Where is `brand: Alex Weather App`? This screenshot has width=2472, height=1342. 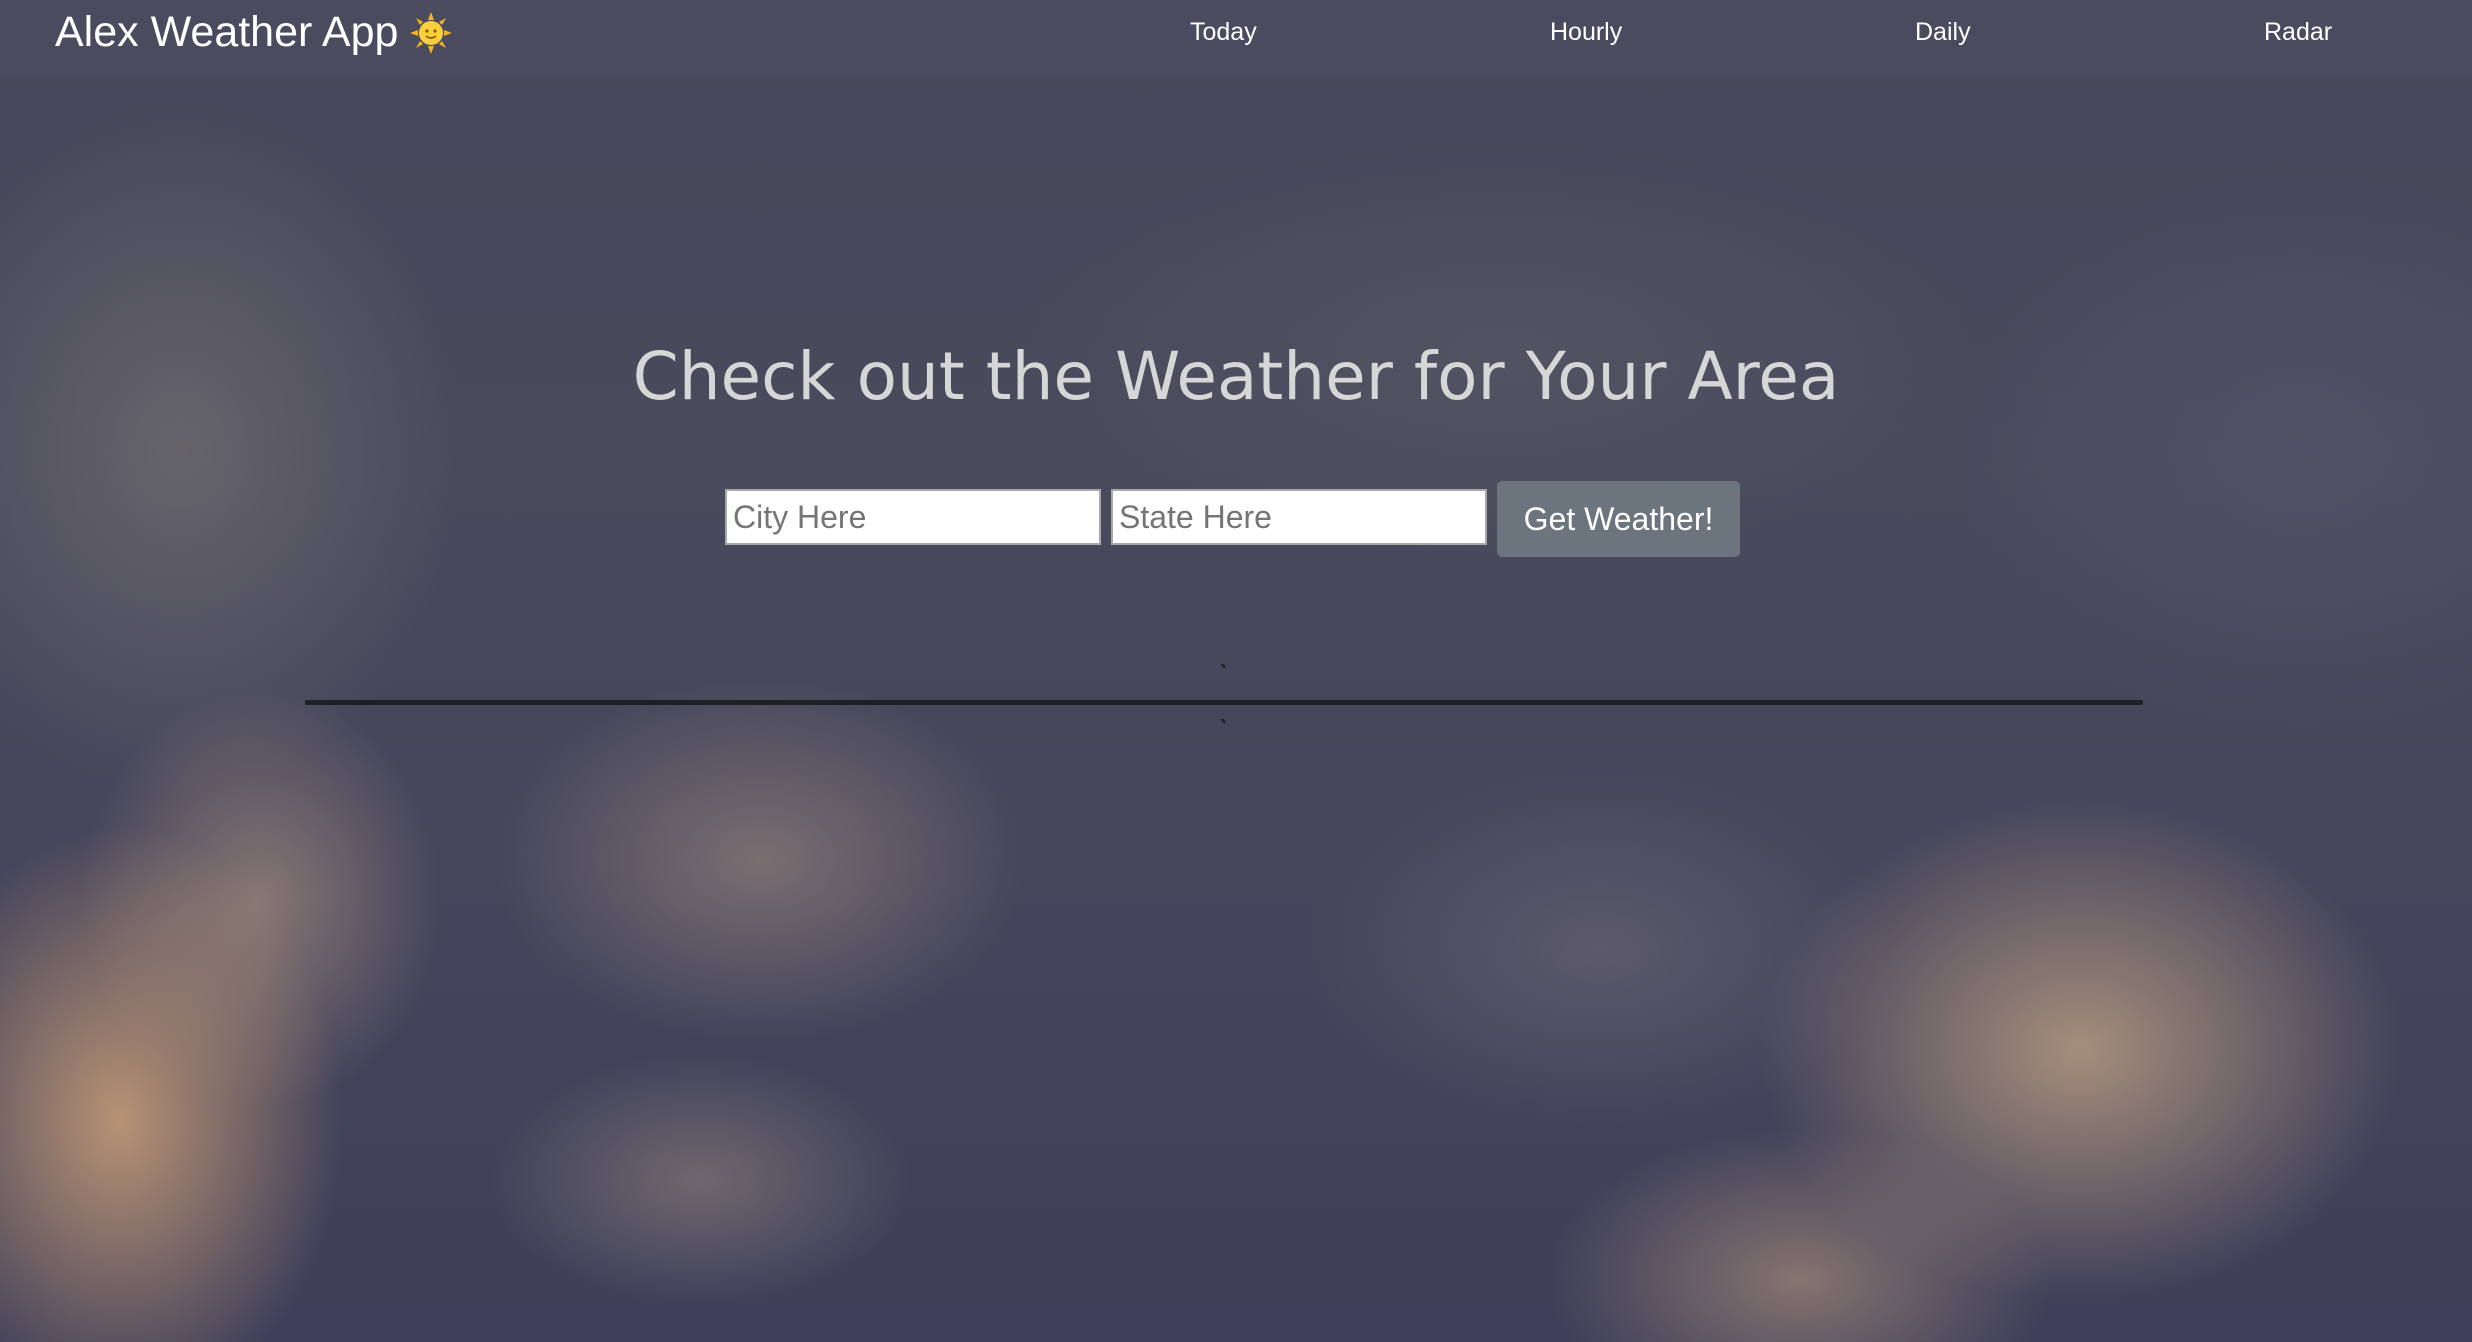
brand: Alex Weather App is located at coordinates (254, 32).